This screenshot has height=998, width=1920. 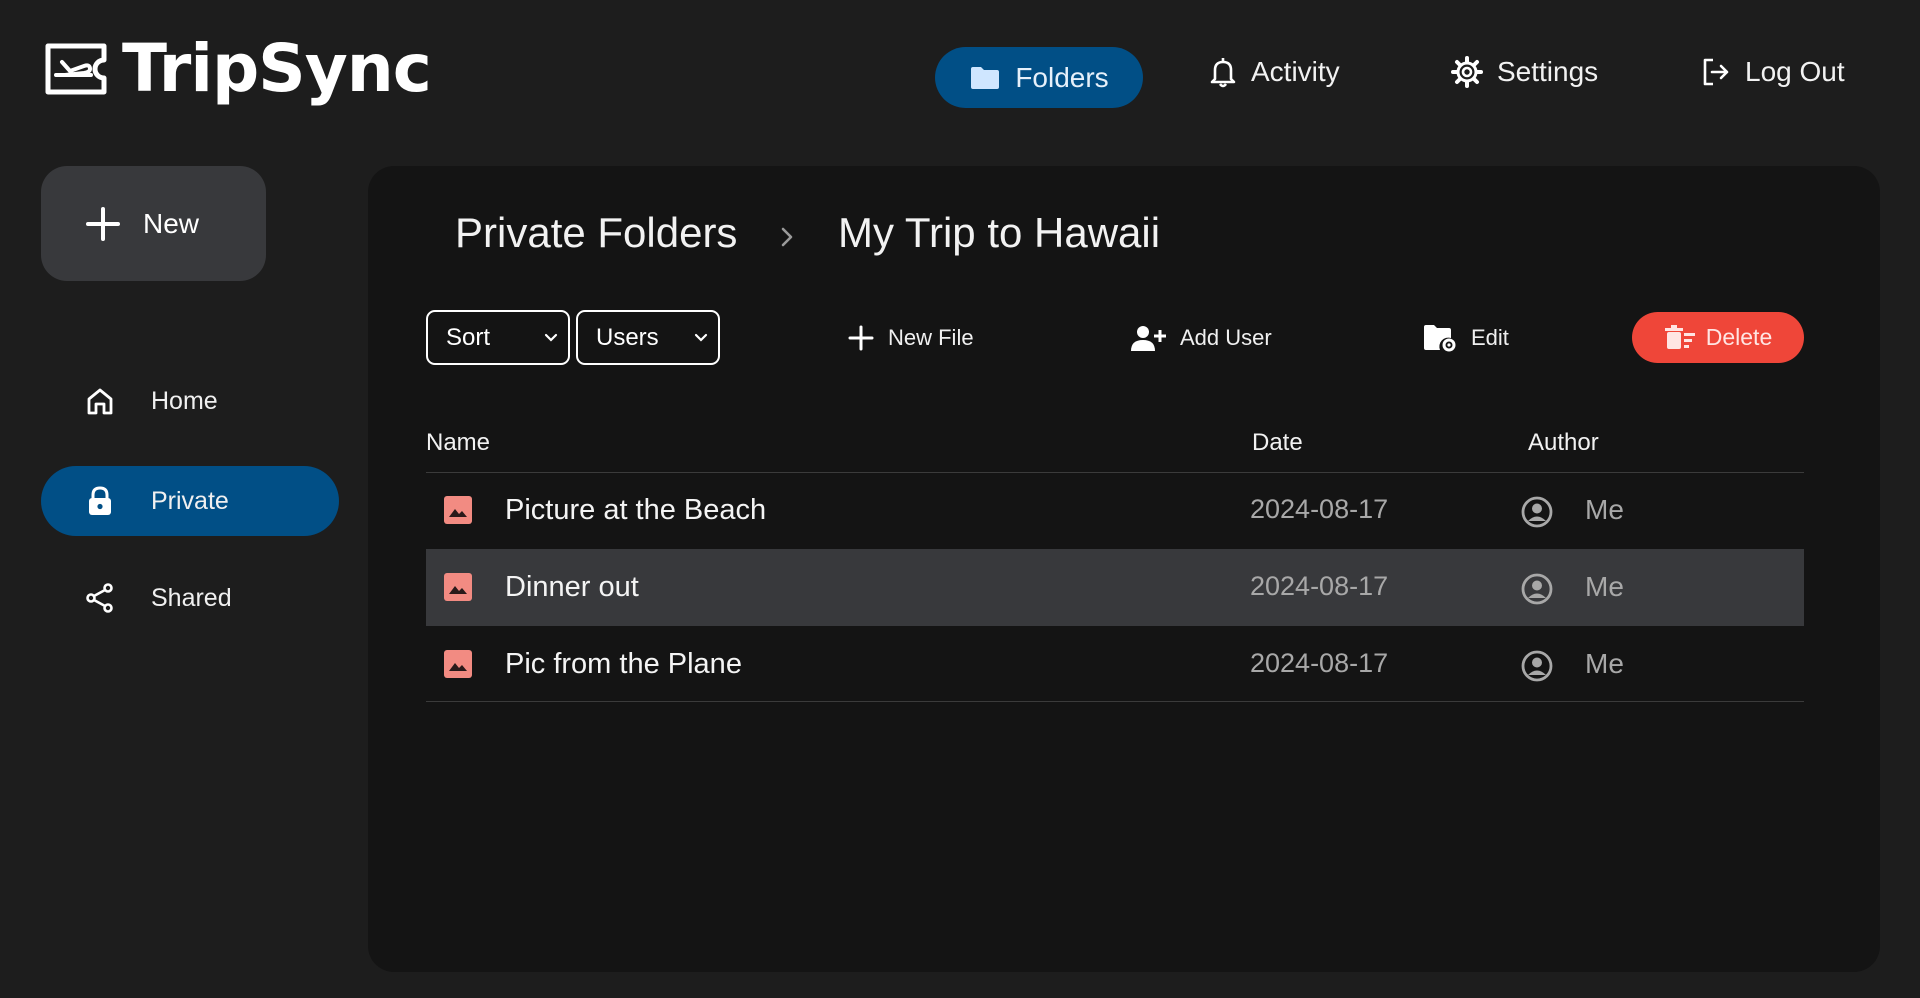 I want to click on lock-icon, so click(x=100, y=501).